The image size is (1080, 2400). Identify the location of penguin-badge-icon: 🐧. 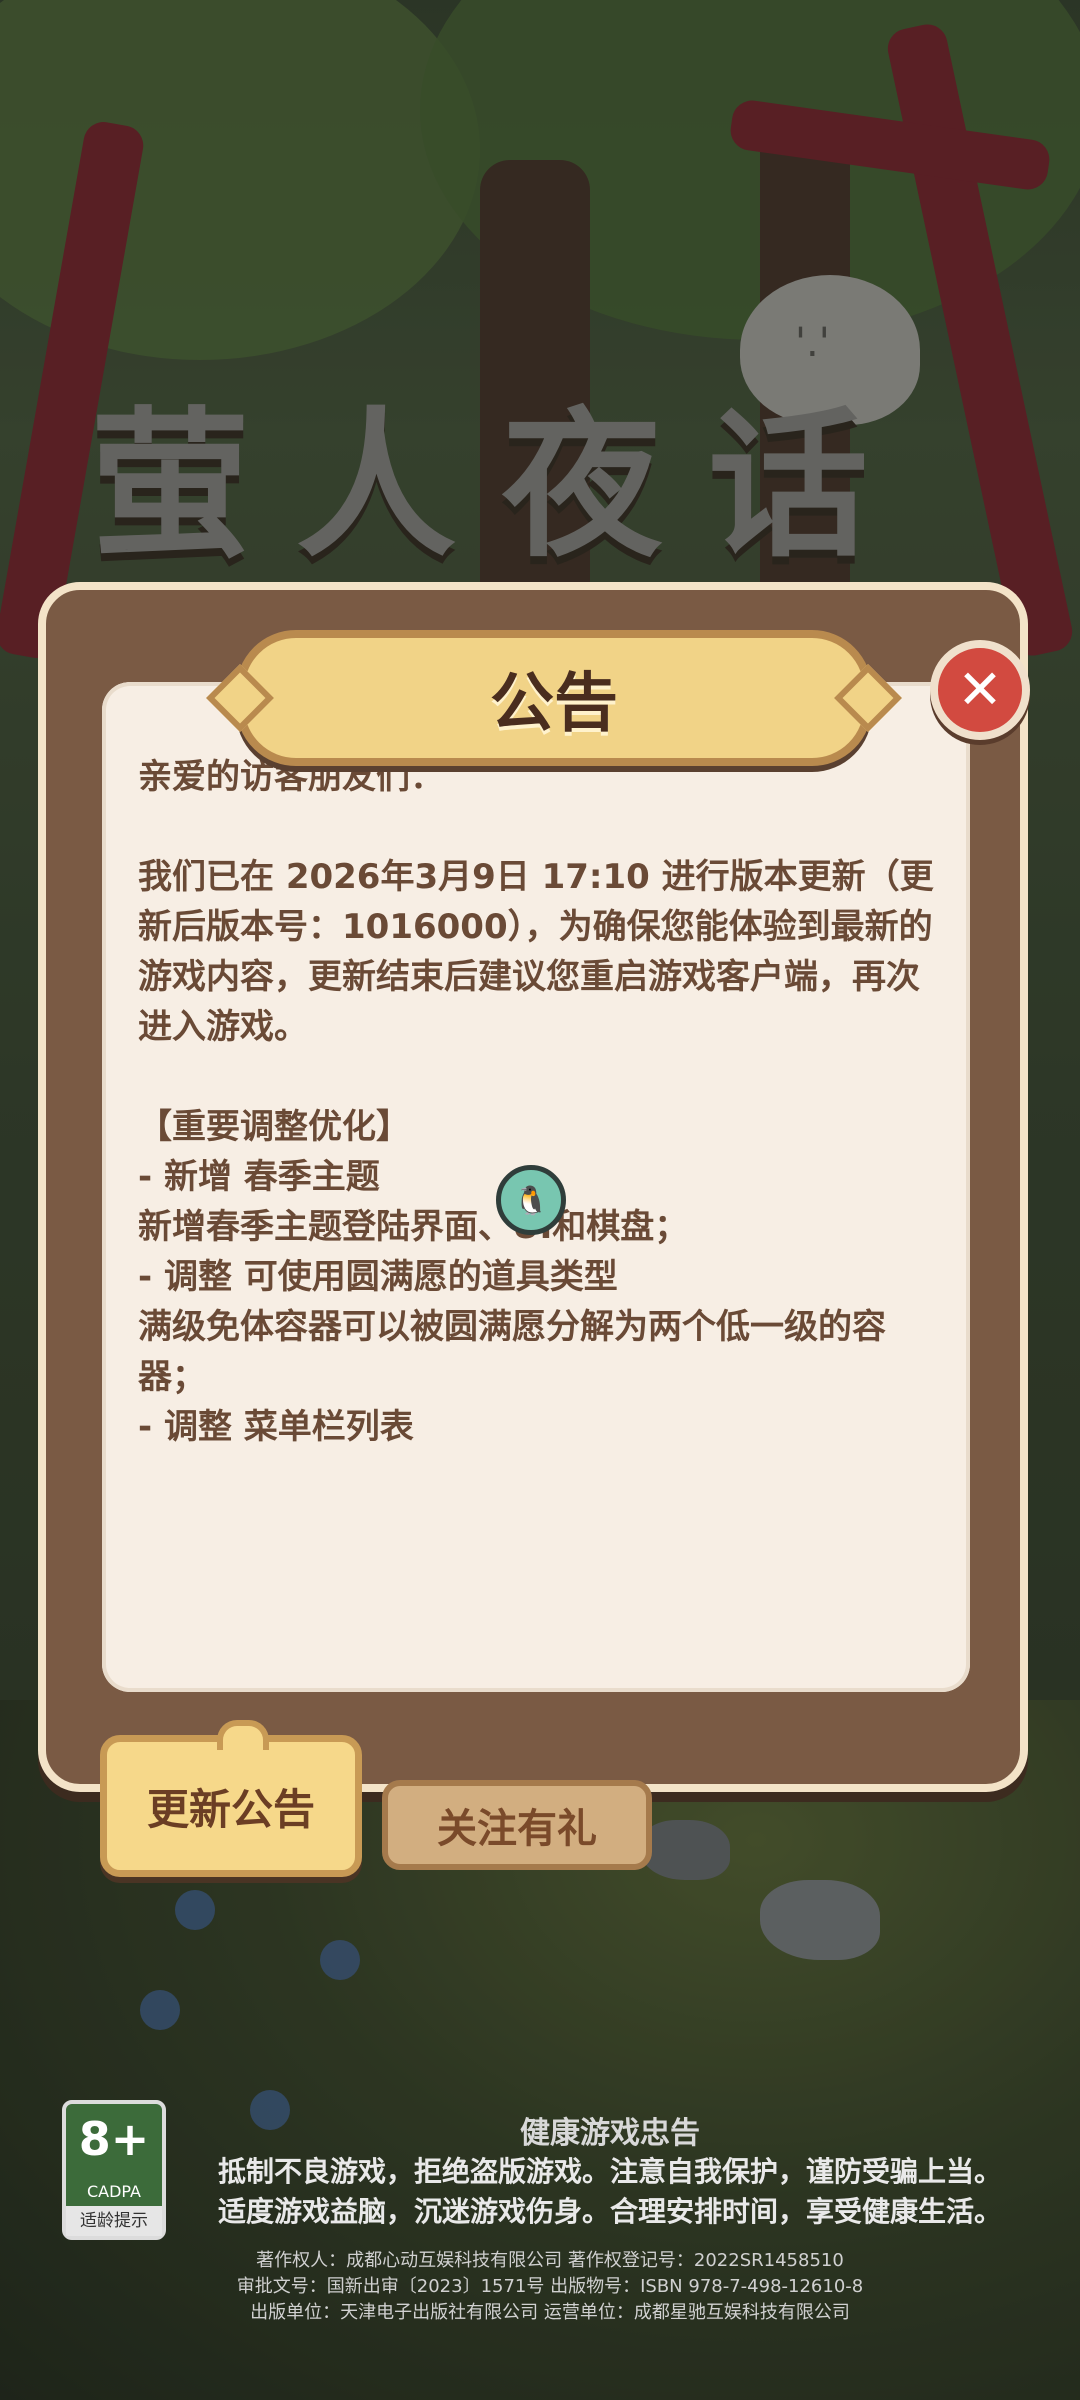
(531, 1200).